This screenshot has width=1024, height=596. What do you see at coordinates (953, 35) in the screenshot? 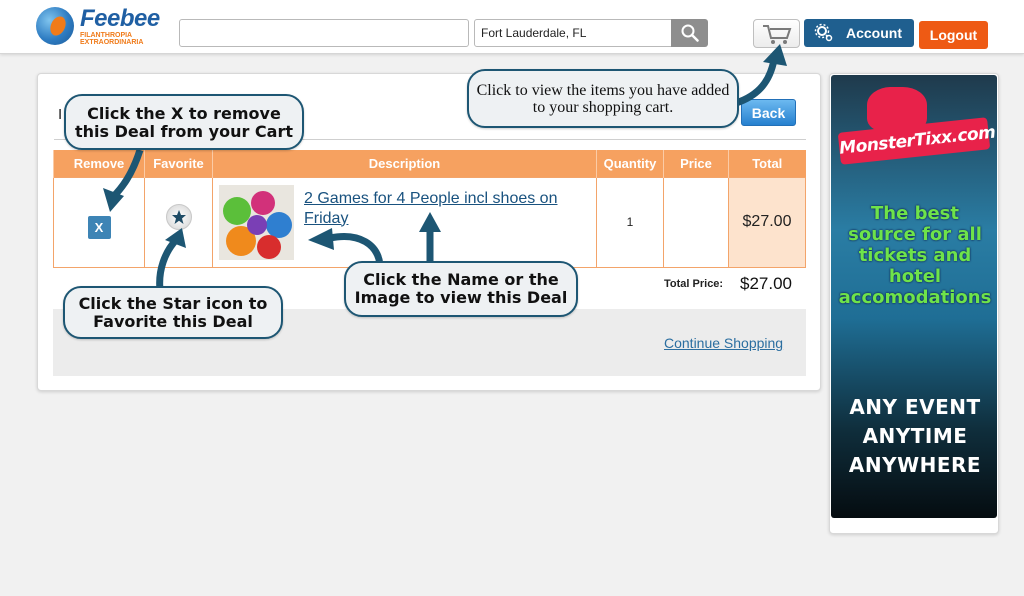
I see `logout-button: Logout` at bounding box center [953, 35].